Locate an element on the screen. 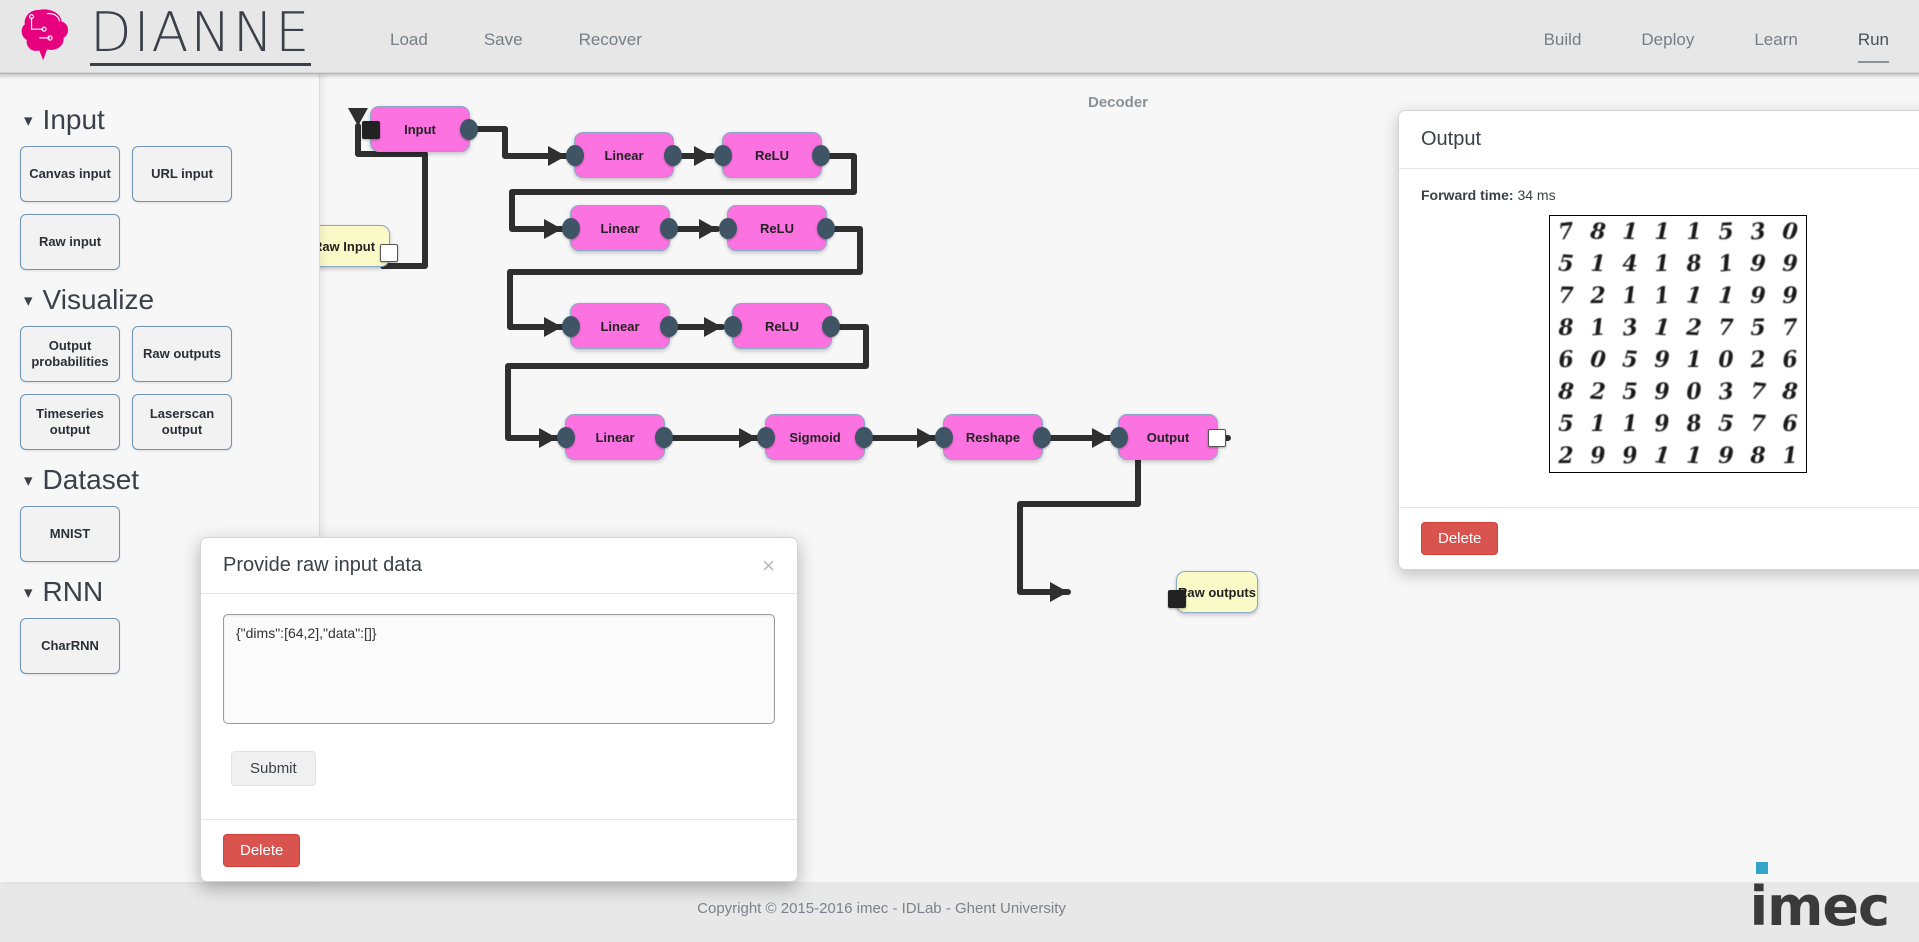 This screenshot has width=1919, height=942. graph-node-label: Input is located at coordinates (420, 129).